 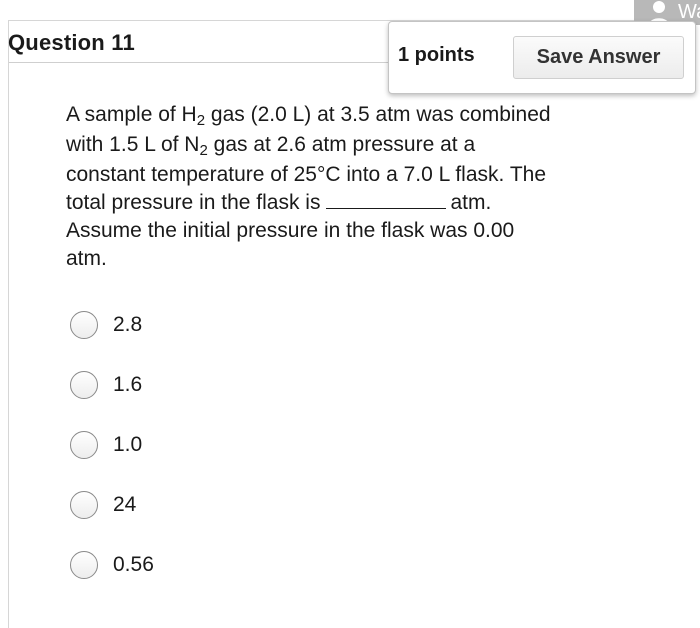 I want to click on option-label: 2.8, so click(x=128, y=324).